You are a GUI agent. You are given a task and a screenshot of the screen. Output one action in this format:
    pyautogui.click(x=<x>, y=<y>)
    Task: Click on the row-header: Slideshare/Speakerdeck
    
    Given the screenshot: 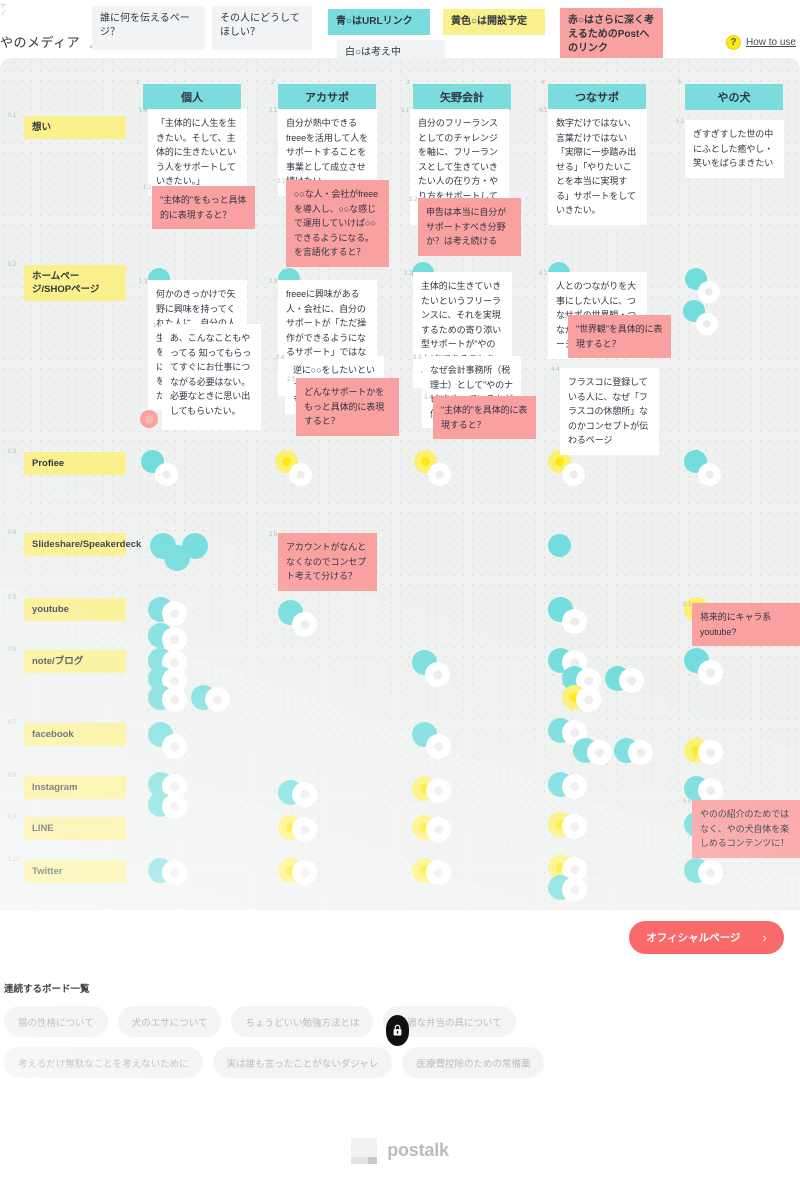 What is the action you would take?
    pyautogui.click(x=82, y=544)
    